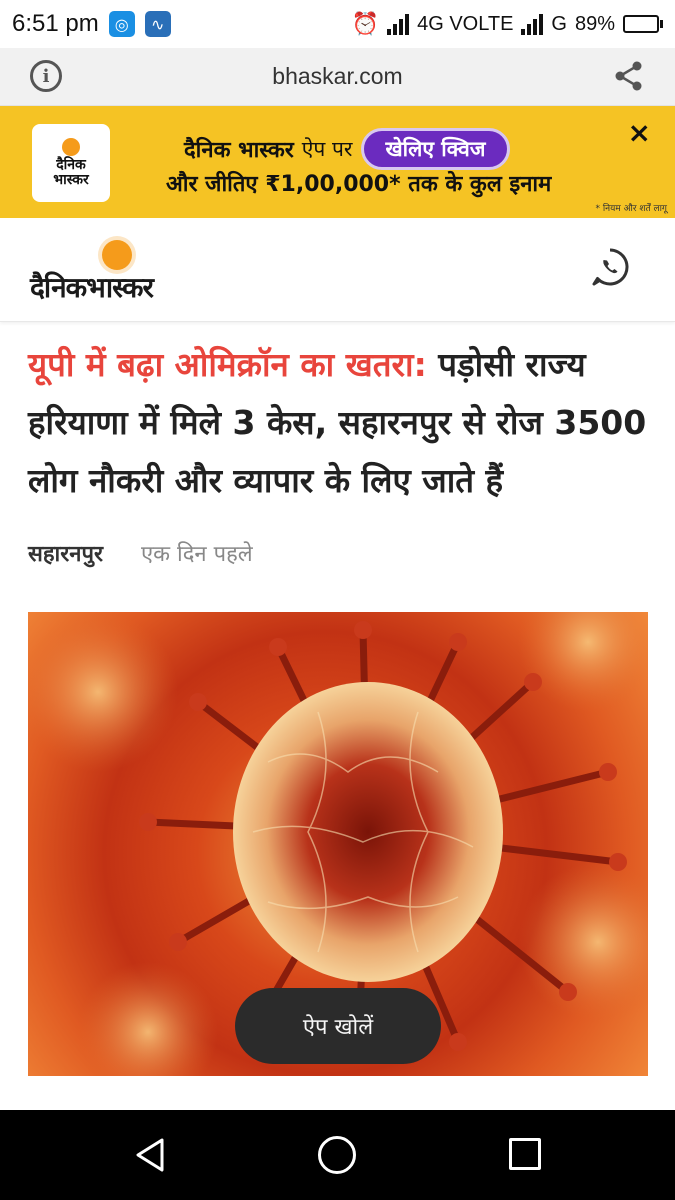  Describe the element at coordinates (338, 1026) in the screenshot. I see `open-app-button: ऐप खोलें` at that location.